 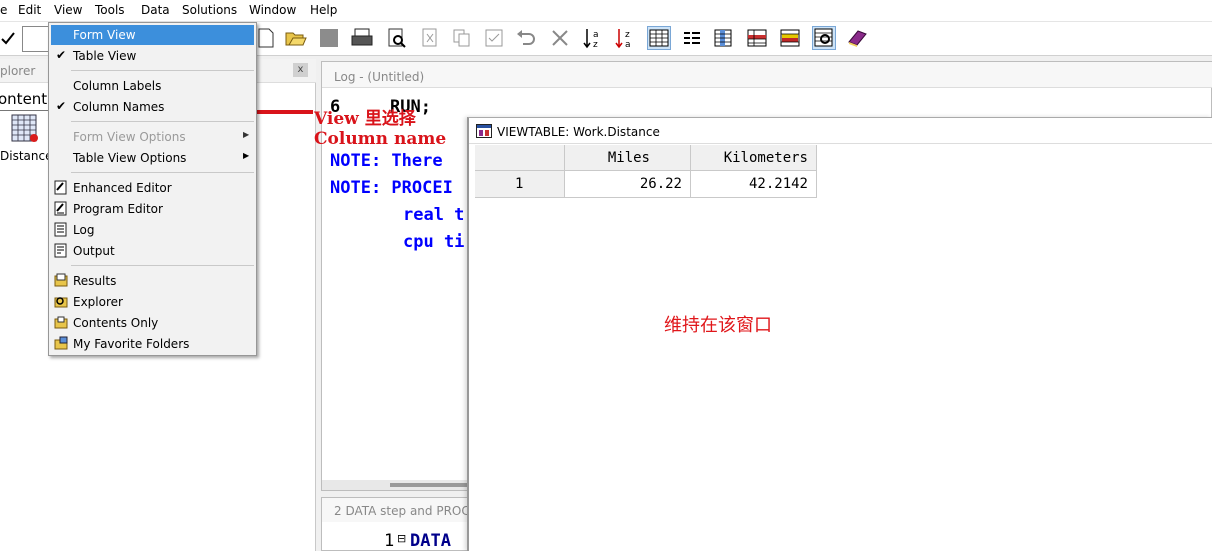 I want to click on menu-item-program-editor: Program Editor, so click(x=152, y=209).